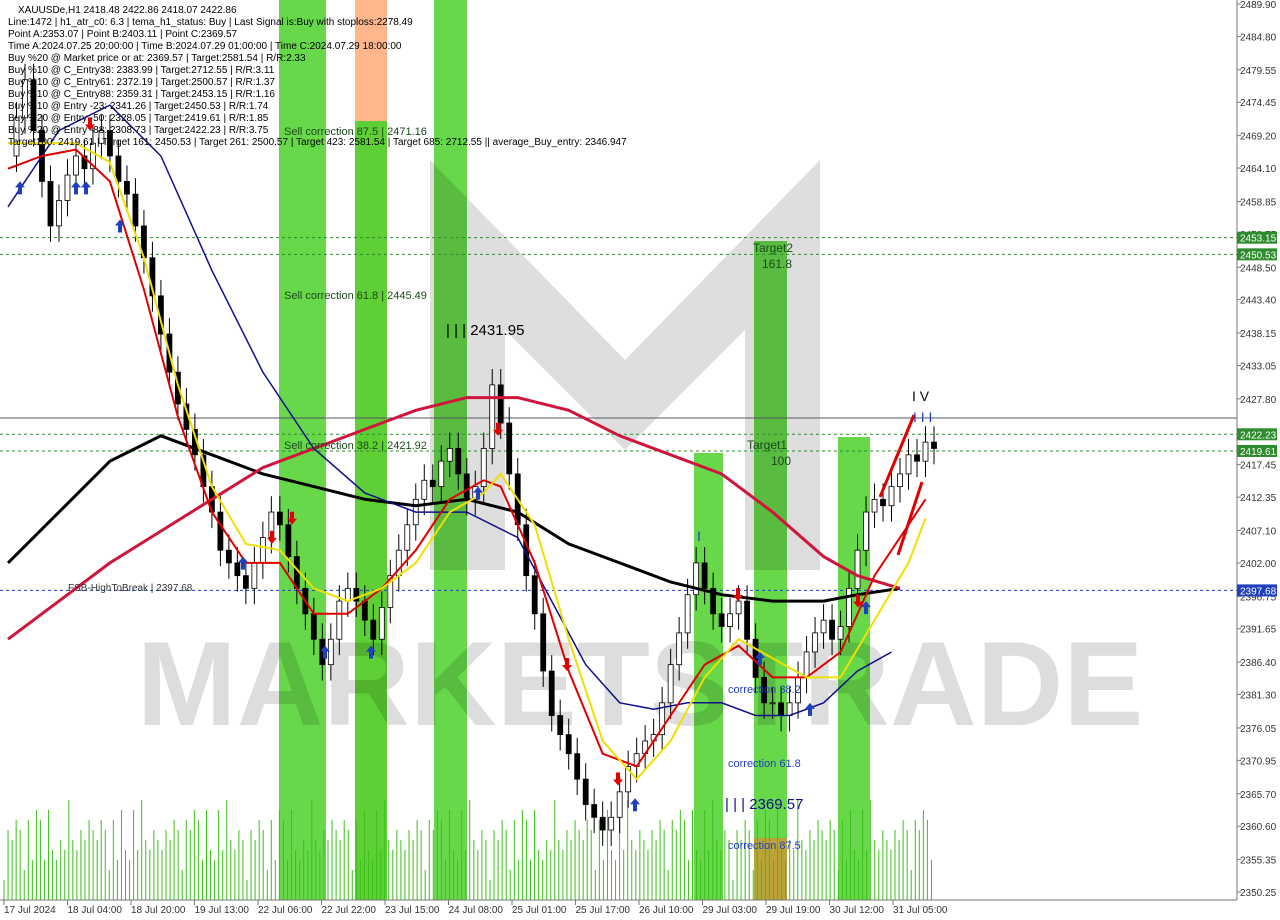 This screenshot has width=1280, height=920. Describe the element at coordinates (1258, 255) in the screenshot. I see `price-tag-text: 2450.53` at that location.